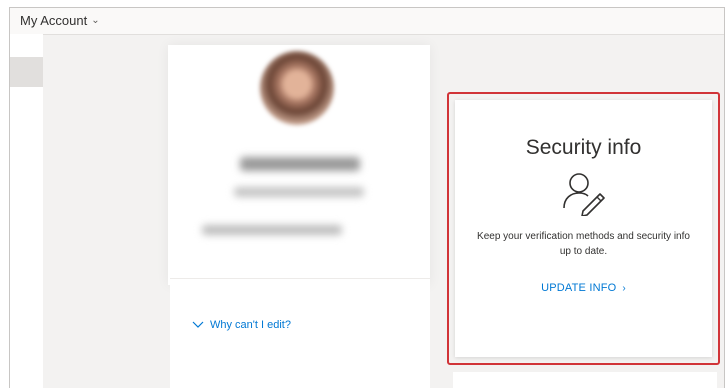 This screenshot has height=392, width=728. I want to click on top-bar: My Account ⌄, so click(367, 21).